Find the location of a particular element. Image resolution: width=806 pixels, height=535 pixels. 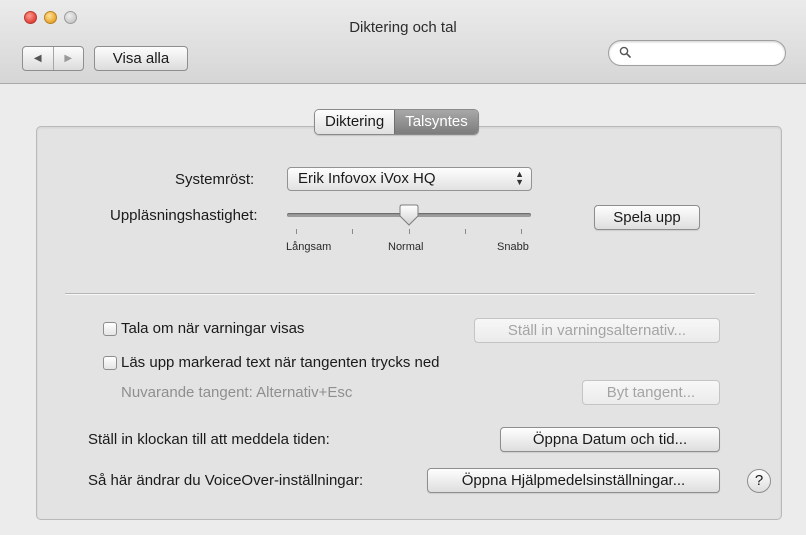

current-key-text: Nuvarande tangent: Alternativ+Esc is located at coordinates (237, 392).